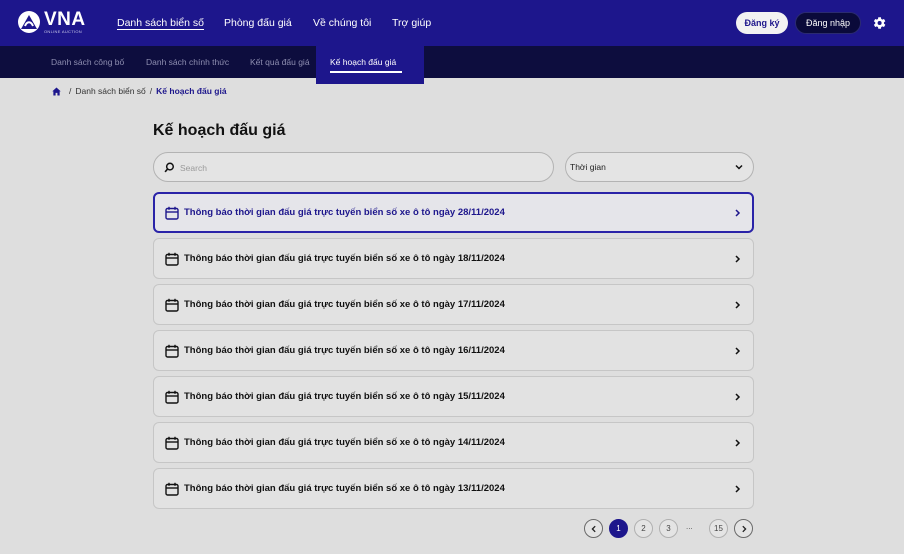 This screenshot has width=904, height=554. I want to click on subnav-danh-sach-chinh-thuc: Danh sách chính thức, so click(187, 62).